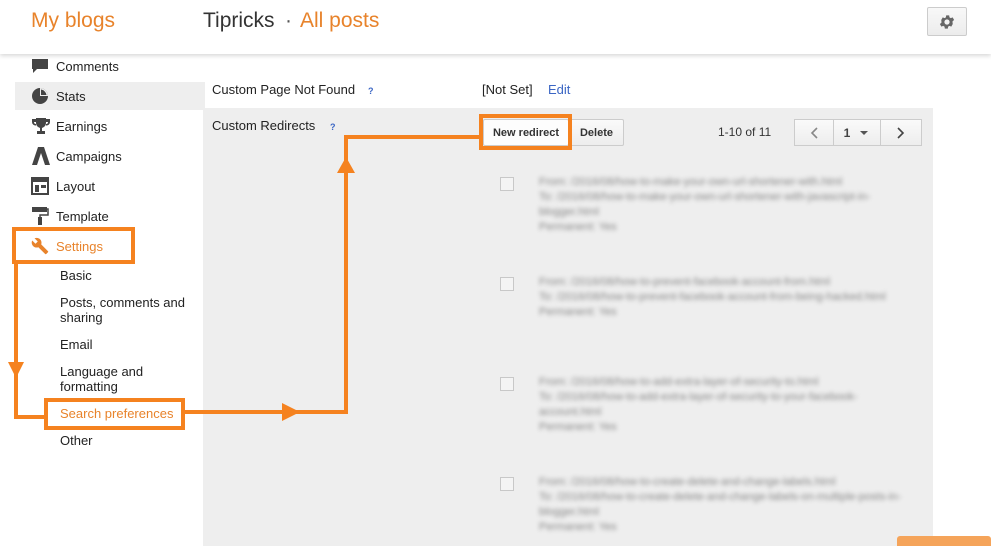  I want to click on settings-sub-posts-comments-sharing: Posts, comments and sharing, so click(130, 310).